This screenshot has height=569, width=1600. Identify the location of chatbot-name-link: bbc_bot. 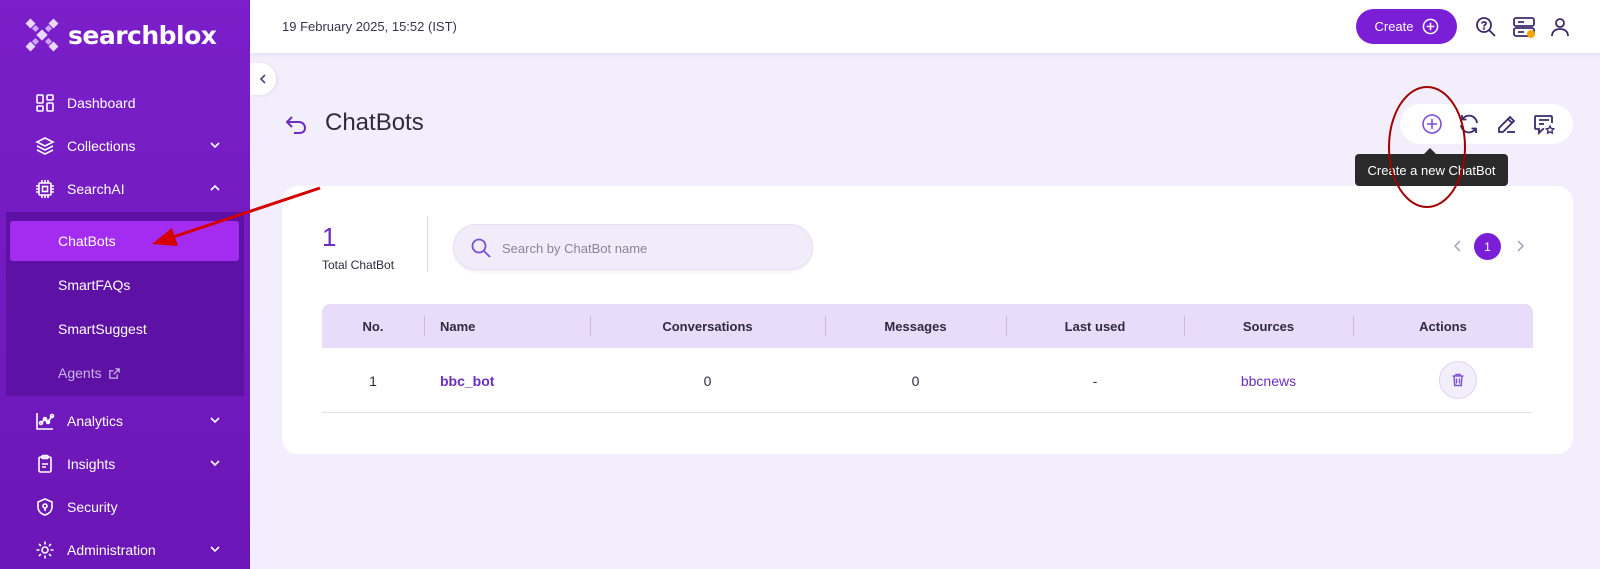
(467, 380).